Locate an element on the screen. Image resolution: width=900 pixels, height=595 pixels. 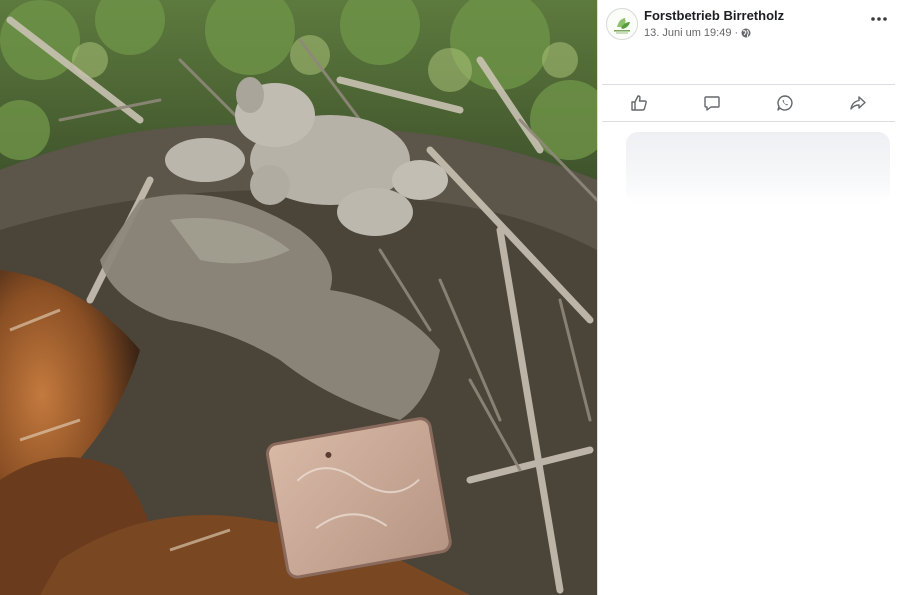
more-dots-icon is located at coordinates (879, 19).